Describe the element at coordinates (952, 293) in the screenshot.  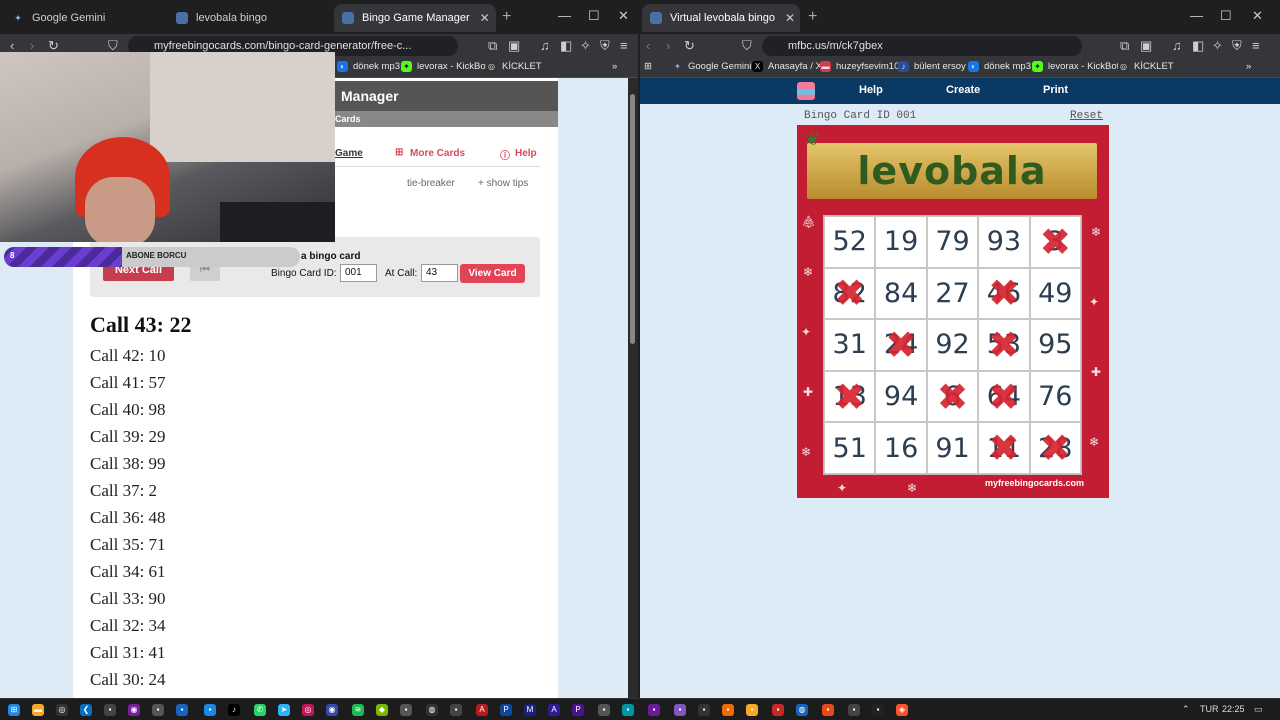
I see `bingo-cell: 27` at that location.